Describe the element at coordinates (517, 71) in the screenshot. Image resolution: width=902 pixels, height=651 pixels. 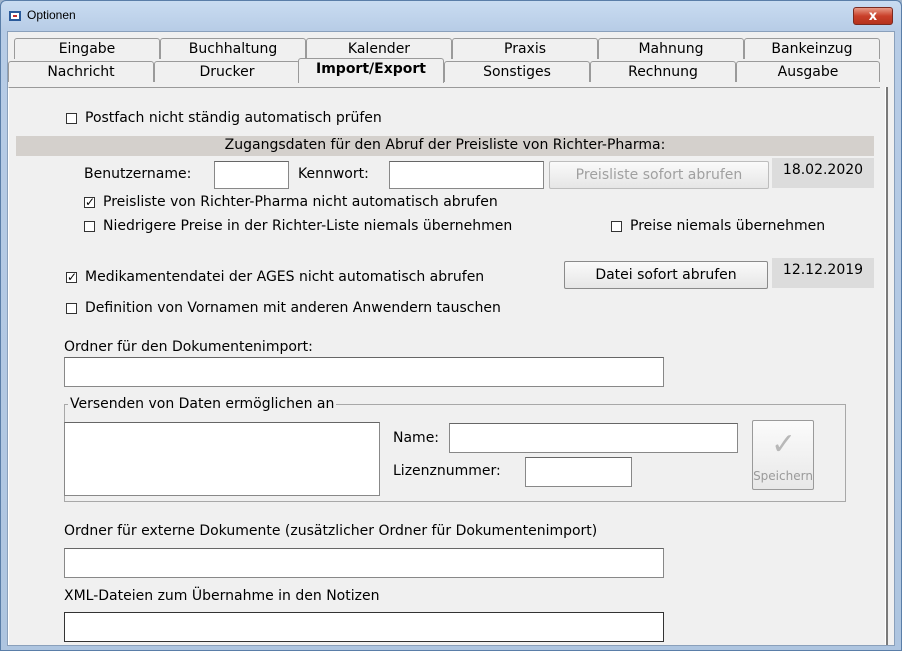
I see `tab-sonstiges: Sonstiges` at that location.